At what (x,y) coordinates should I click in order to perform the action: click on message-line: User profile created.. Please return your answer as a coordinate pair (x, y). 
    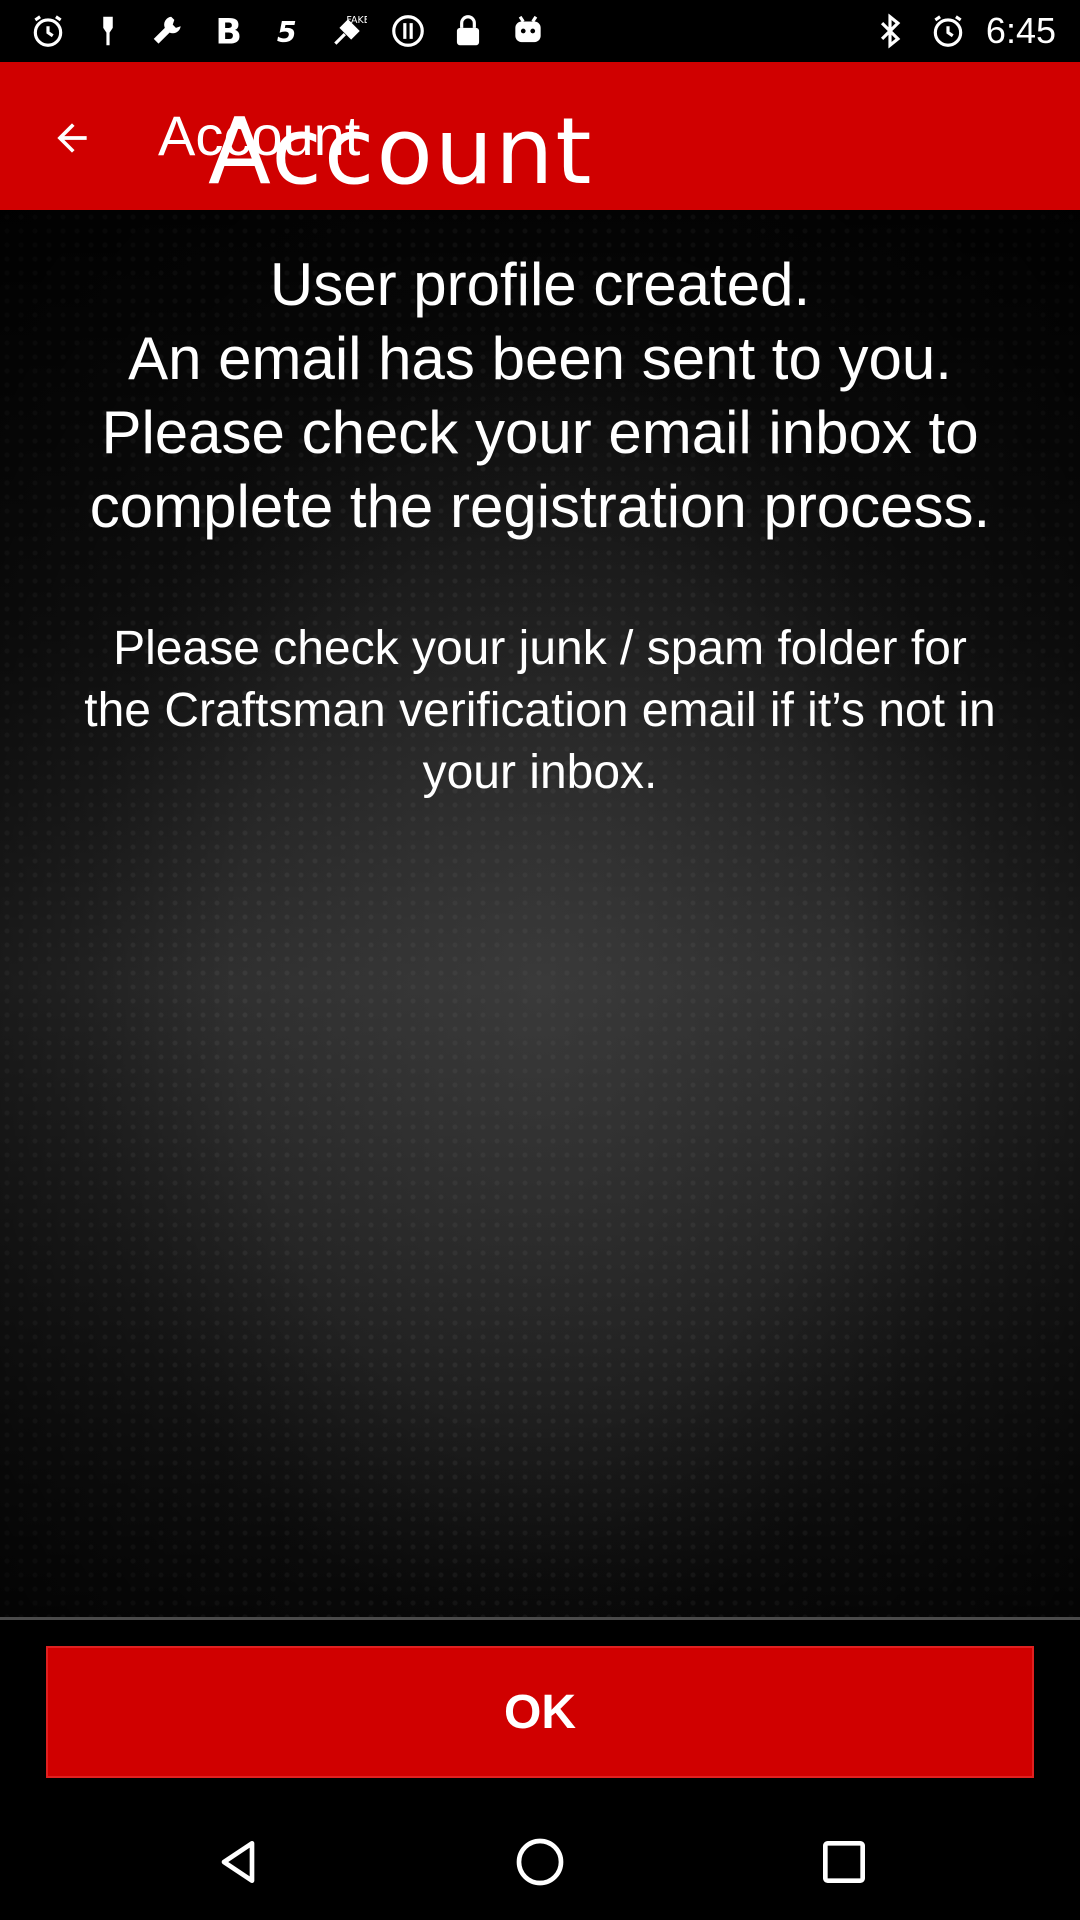
    Looking at the image, I should click on (540, 284).